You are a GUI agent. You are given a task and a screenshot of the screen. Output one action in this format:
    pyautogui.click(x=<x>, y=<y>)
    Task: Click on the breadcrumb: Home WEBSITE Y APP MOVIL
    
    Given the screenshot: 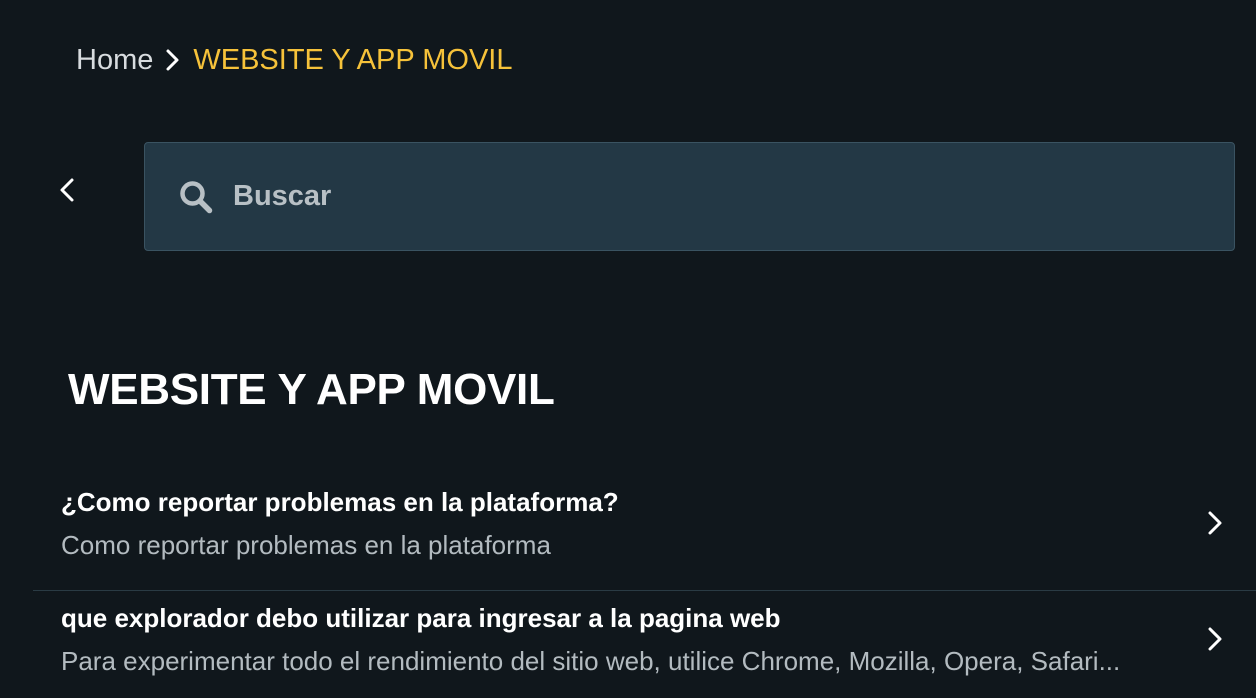 What is the action you would take?
    pyautogui.click(x=294, y=60)
    